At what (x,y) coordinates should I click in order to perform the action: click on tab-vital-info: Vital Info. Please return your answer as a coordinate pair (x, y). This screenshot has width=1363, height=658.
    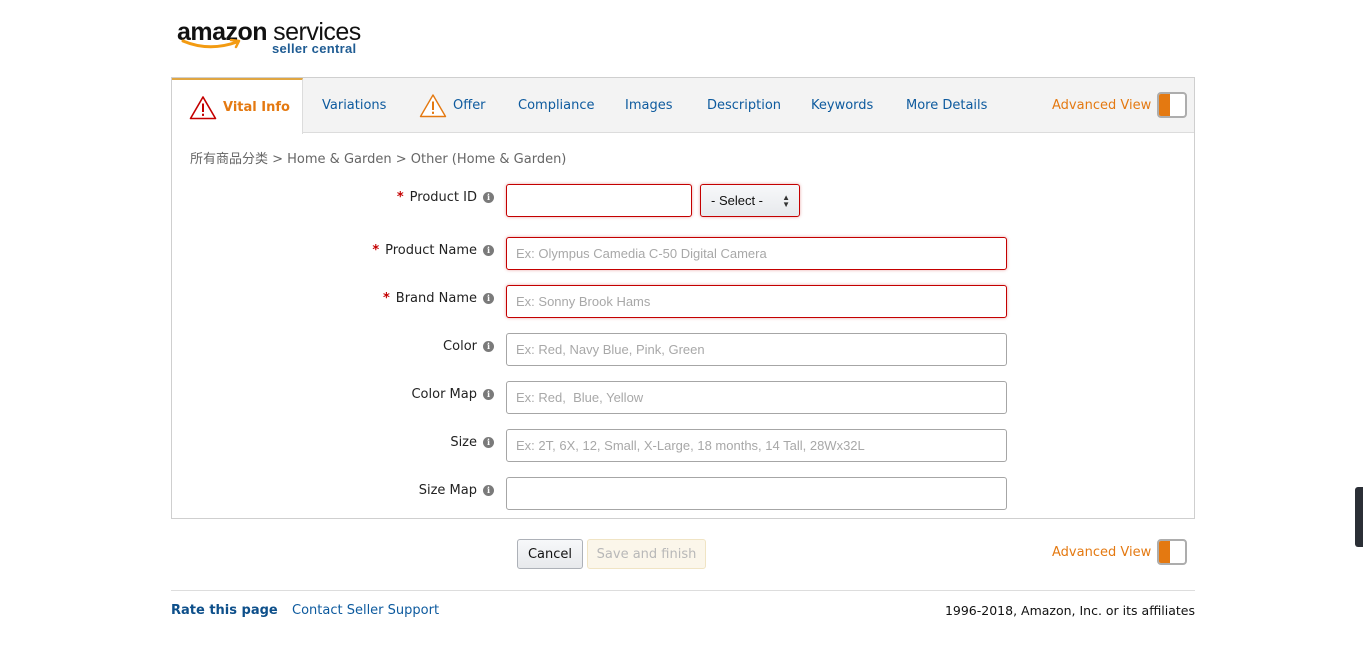
    Looking at the image, I should click on (237, 106).